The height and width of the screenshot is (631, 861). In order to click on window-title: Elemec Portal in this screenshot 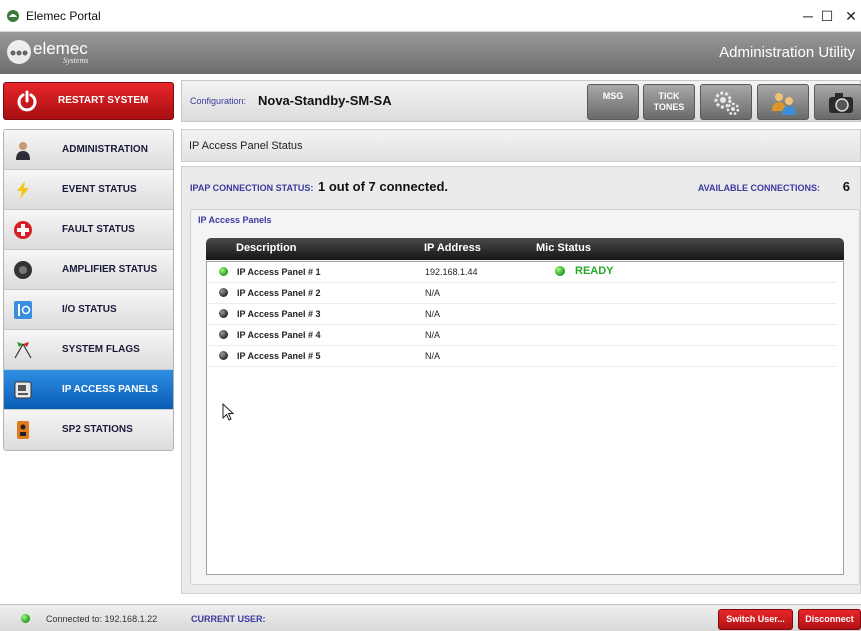, I will do `click(63, 16)`.